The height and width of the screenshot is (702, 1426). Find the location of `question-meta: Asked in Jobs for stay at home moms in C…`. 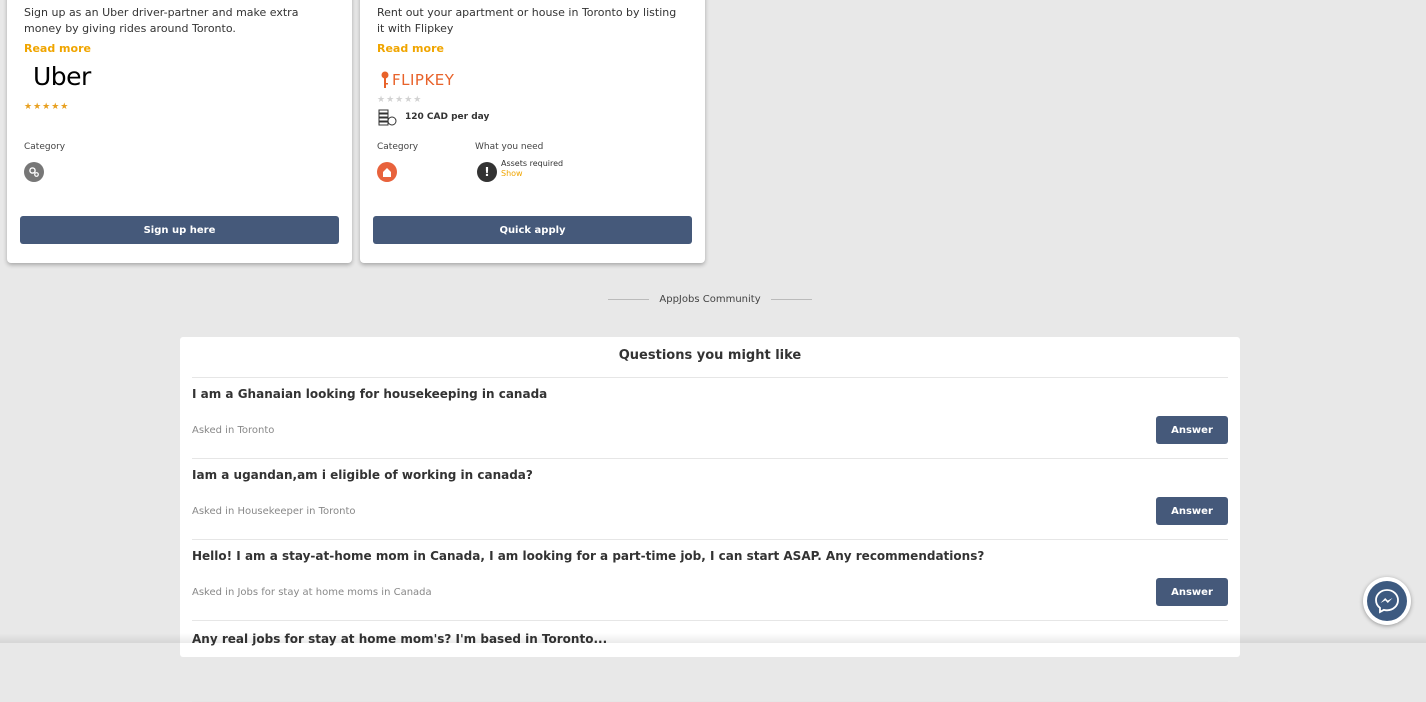

question-meta: Asked in Jobs for stay at home moms in C… is located at coordinates (312, 592).